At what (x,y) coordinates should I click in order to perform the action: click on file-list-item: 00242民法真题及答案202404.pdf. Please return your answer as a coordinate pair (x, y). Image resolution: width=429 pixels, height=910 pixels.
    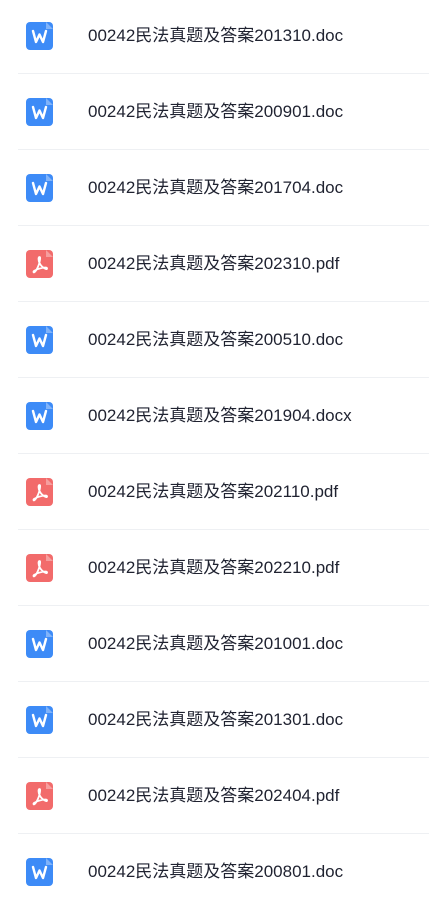
    Looking at the image, I should click on (214, 796).